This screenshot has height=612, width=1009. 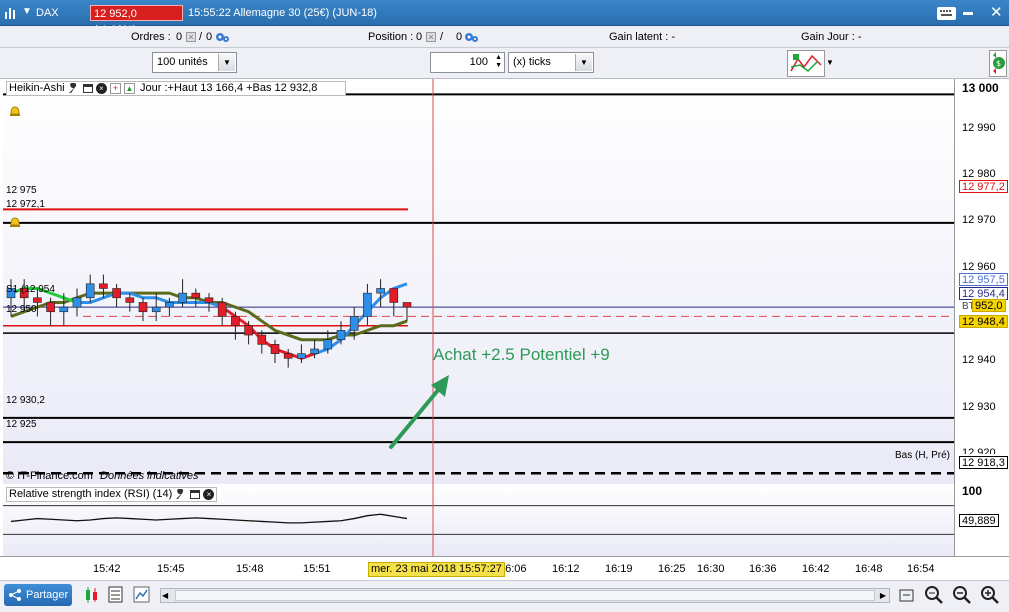 I want to click on level-label-12925: 12 925, so click(x=21, y=424).